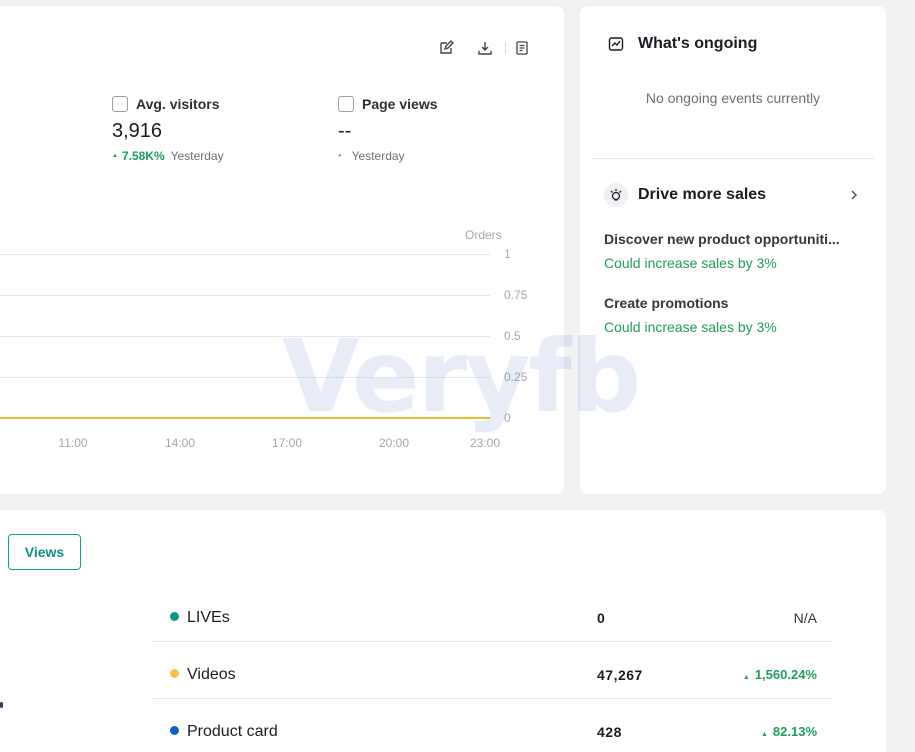 This screenshot has height=752, width=915. What do you see at coordinates (733, 158) in the screenshot?
I see `section-divider` at bounding box center [733, 158].